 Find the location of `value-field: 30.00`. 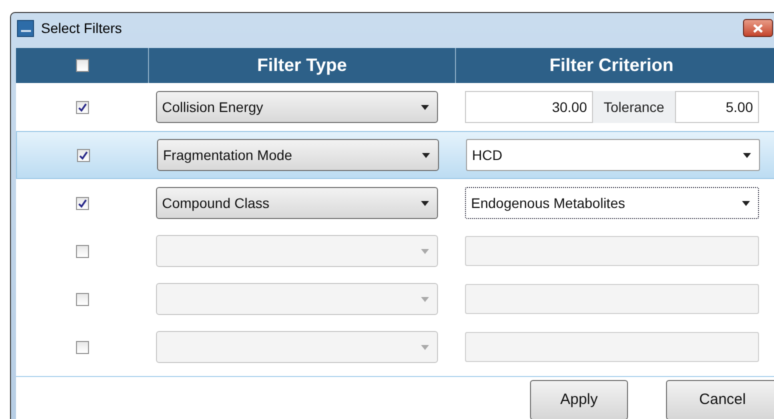

value-field: 30.00 is located at coordinates (529, 107).